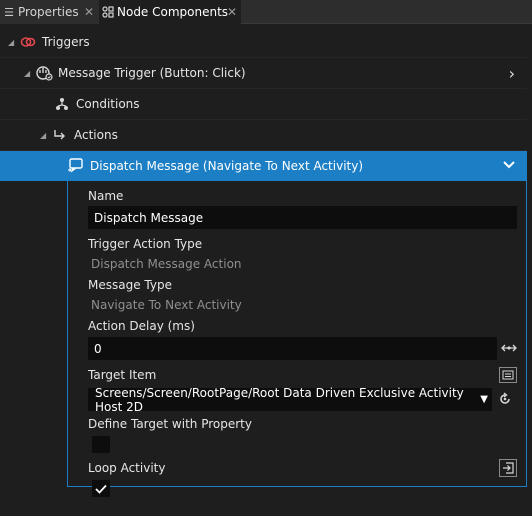 The height and width of the screenshot is (516, 532). Describe the element at coordinates (508, 375) in the screenshot. I see `browse-target-icon` at that location.